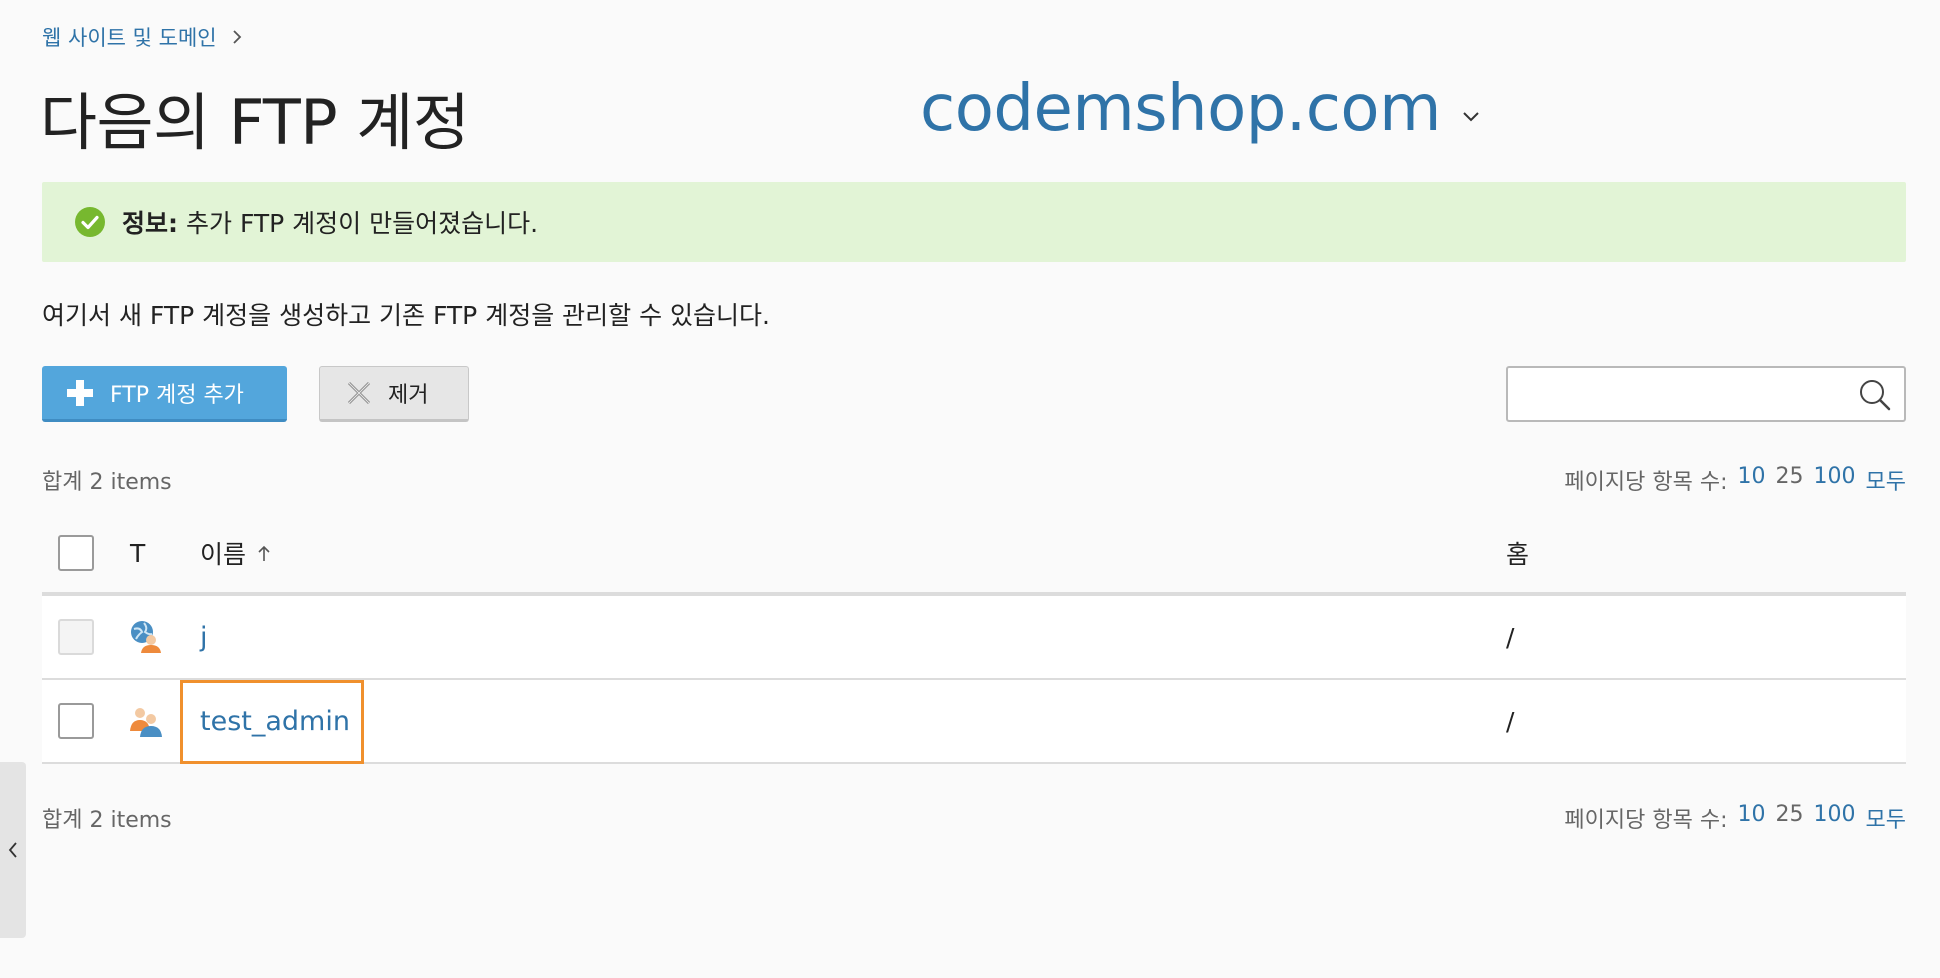  I want to click on domain-selector: codemshop.com, so click(1201, 109).